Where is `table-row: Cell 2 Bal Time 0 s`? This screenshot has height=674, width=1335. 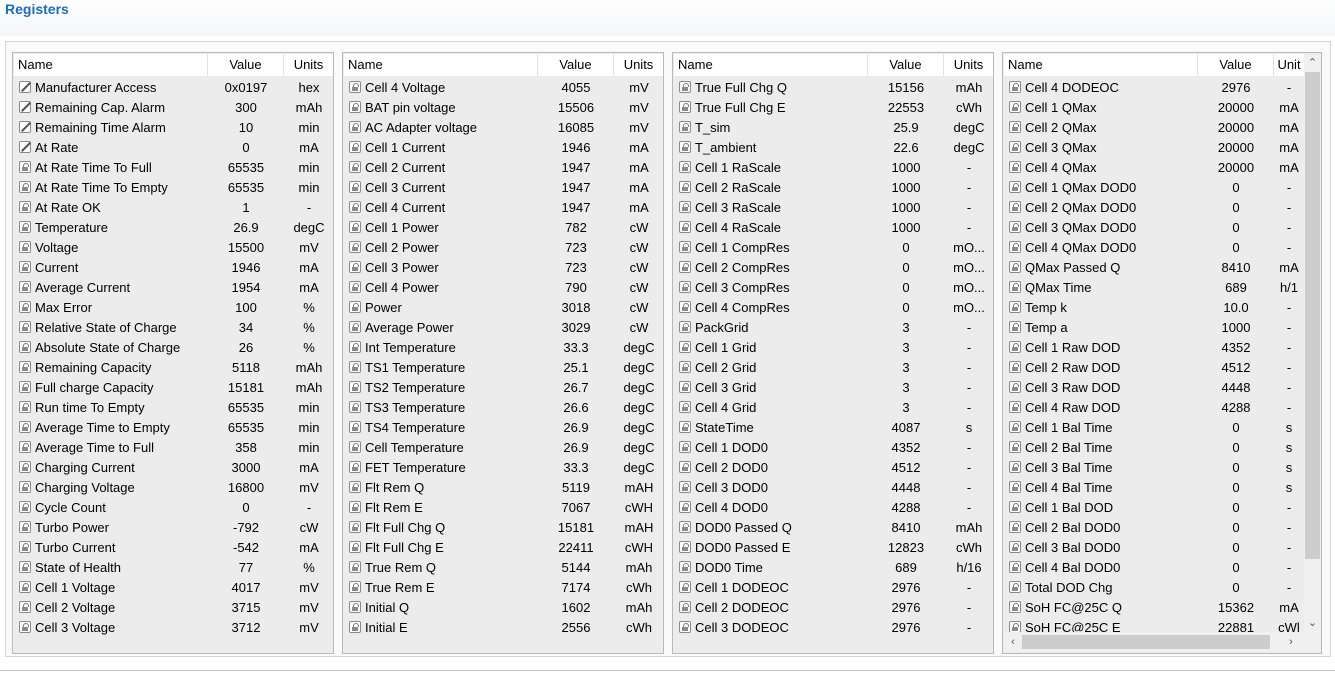
table-row: Cell 2 Bal Time 0 s is located at coordinates (1154, 448).